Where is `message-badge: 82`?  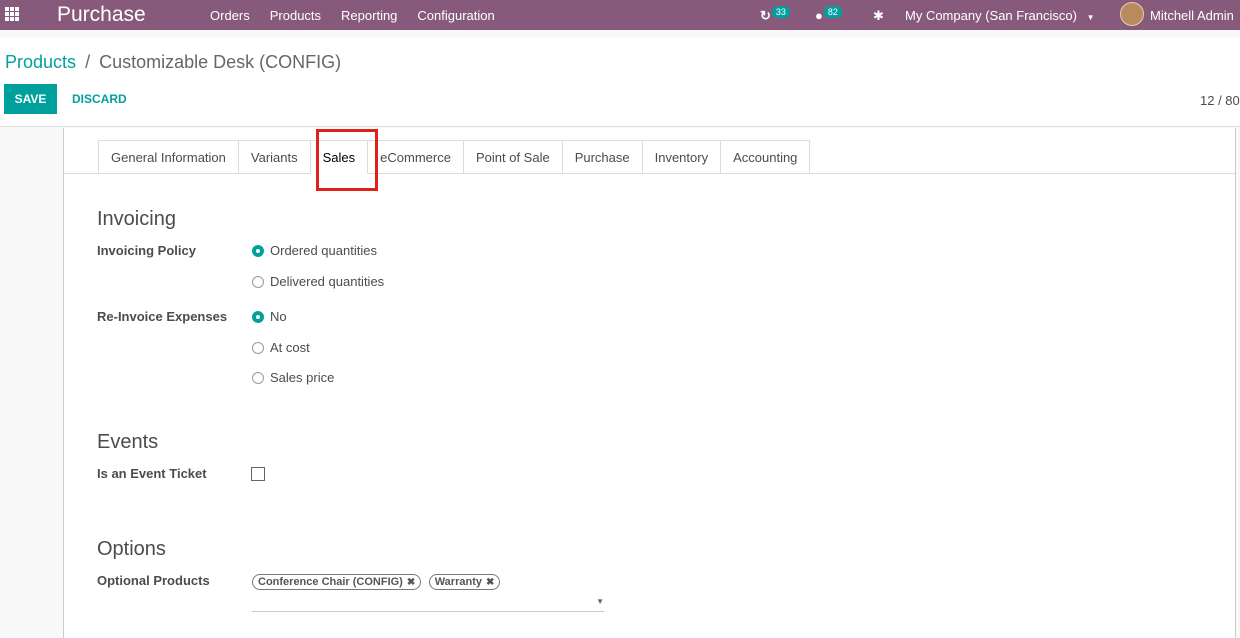 message-badge: 82 is located at coordinates (832, 12).